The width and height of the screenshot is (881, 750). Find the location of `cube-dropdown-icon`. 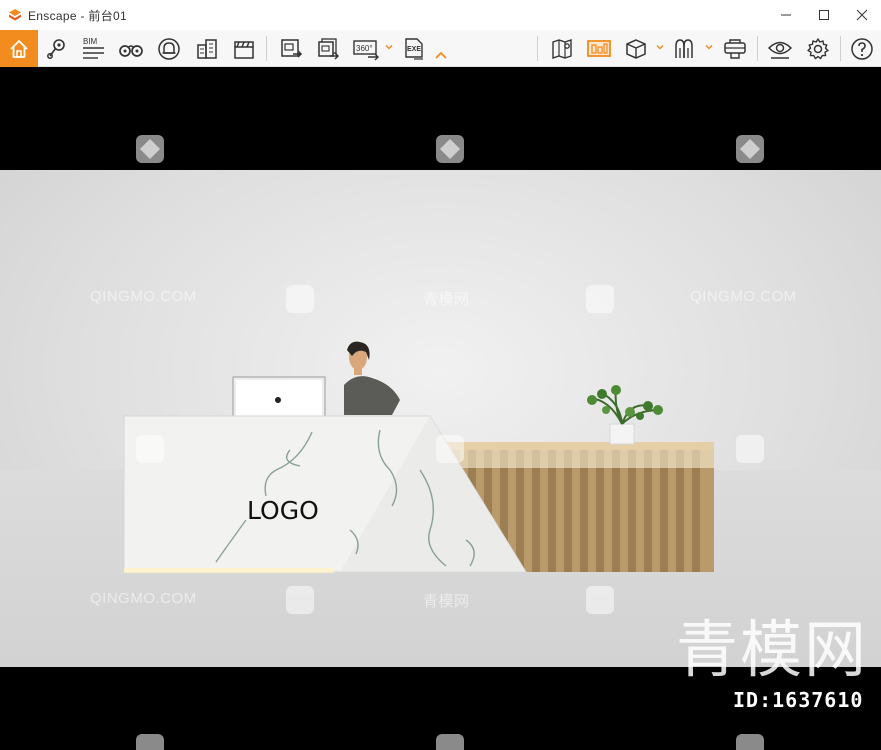

cube-dropdown-icon is located at coordinates (660, 47).